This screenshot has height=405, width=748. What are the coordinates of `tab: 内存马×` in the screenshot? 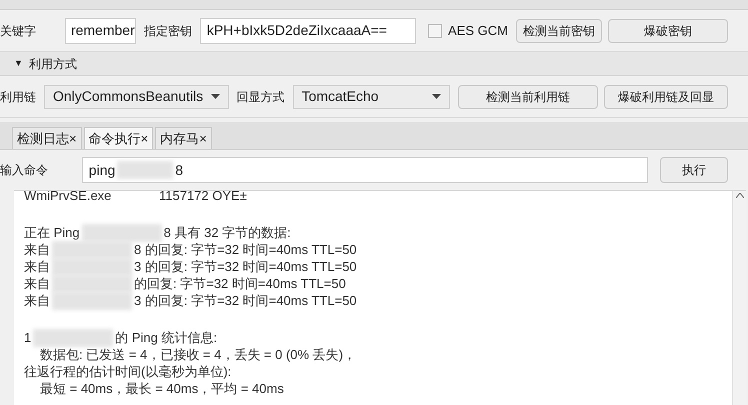 It's located at (183, 138).